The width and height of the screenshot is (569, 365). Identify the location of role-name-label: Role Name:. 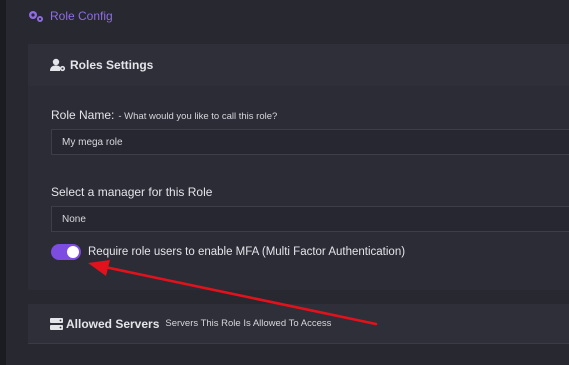
(83, 115).